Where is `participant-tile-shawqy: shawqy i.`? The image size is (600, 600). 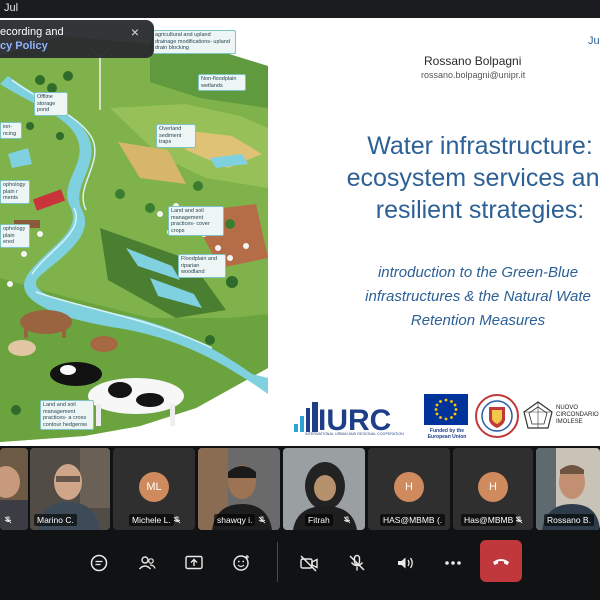
participant-tile-shawqy: shawqy i. is located at coordinates (239, 489).